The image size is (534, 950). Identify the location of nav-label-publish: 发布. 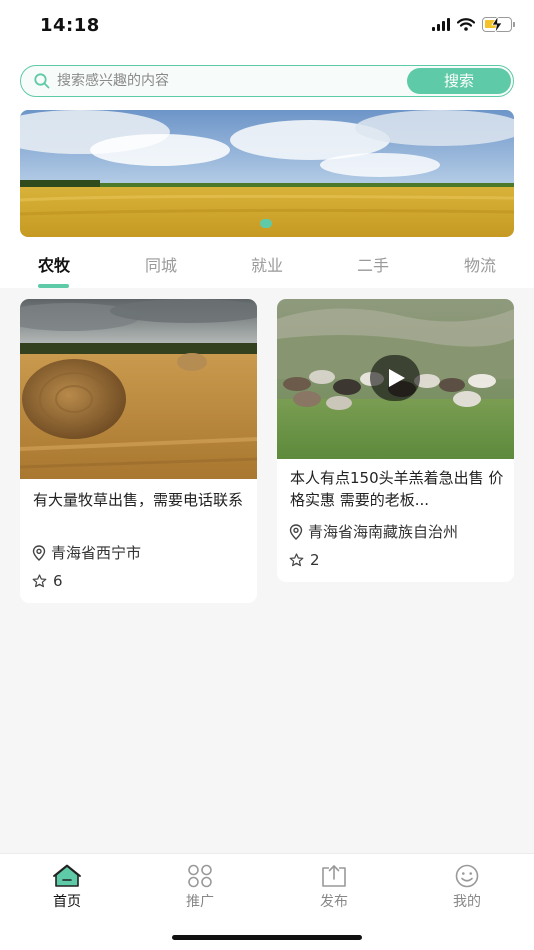
(334, 902).